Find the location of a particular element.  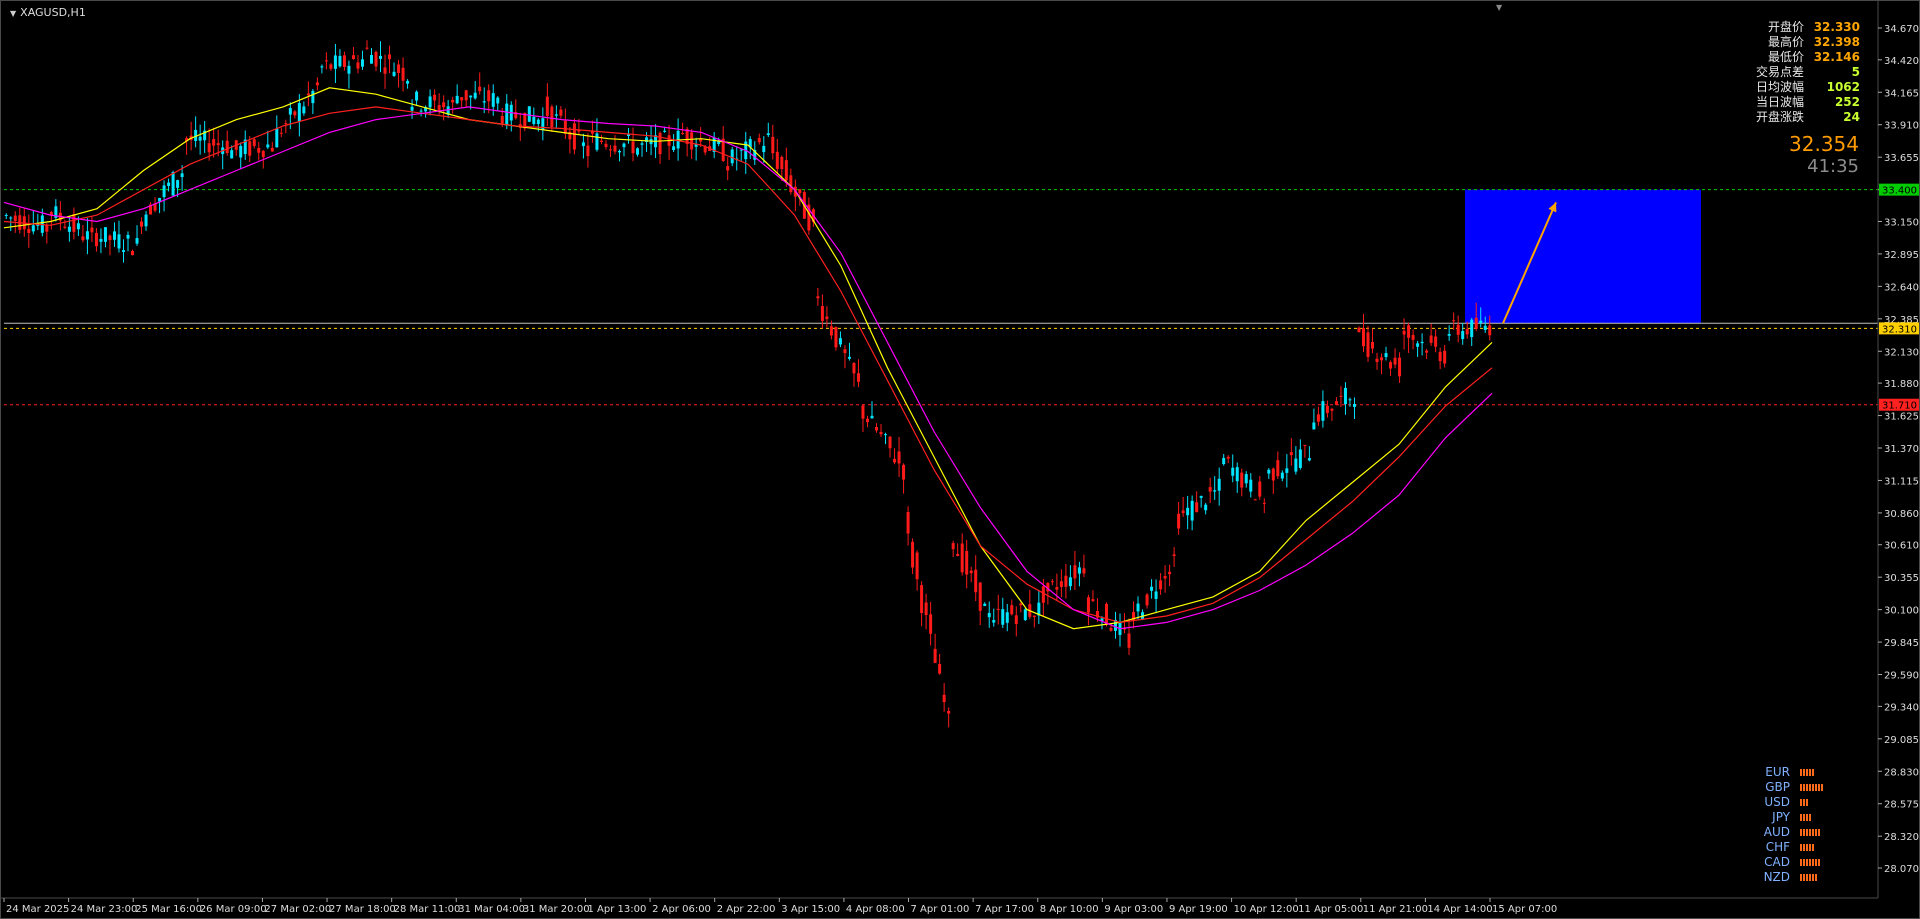

price-tick-label: 33.910 is located at coordinates (1901, 126).